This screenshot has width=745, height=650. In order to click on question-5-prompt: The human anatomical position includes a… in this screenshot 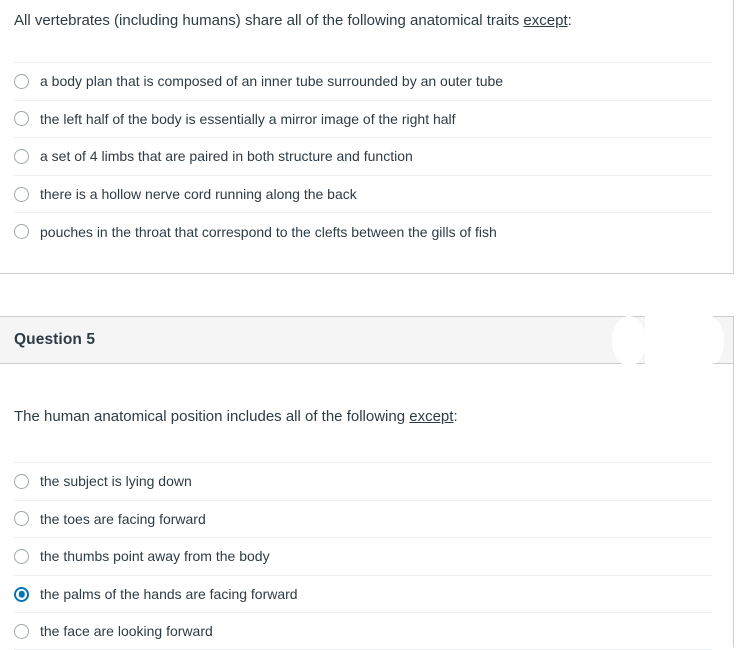, I will do `click(236, 416)`.